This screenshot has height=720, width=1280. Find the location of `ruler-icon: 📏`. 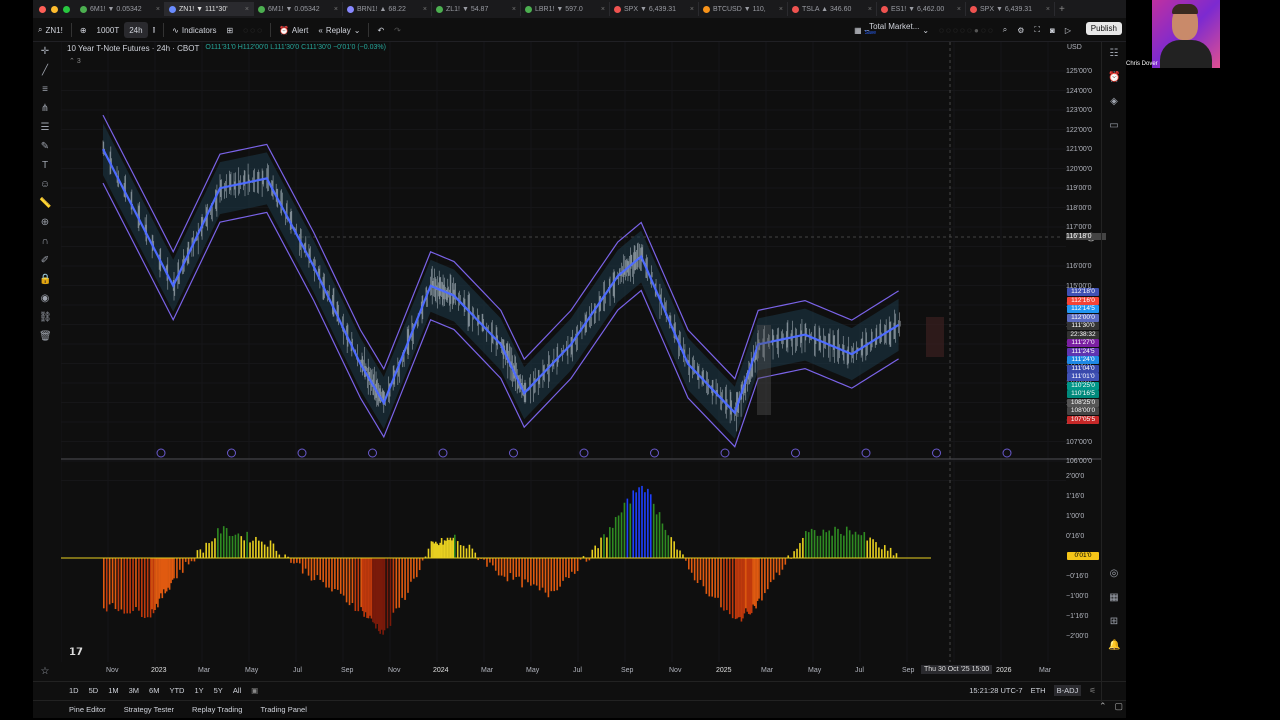

ruler-icon: 📏 is located at coordinates (45, 204).